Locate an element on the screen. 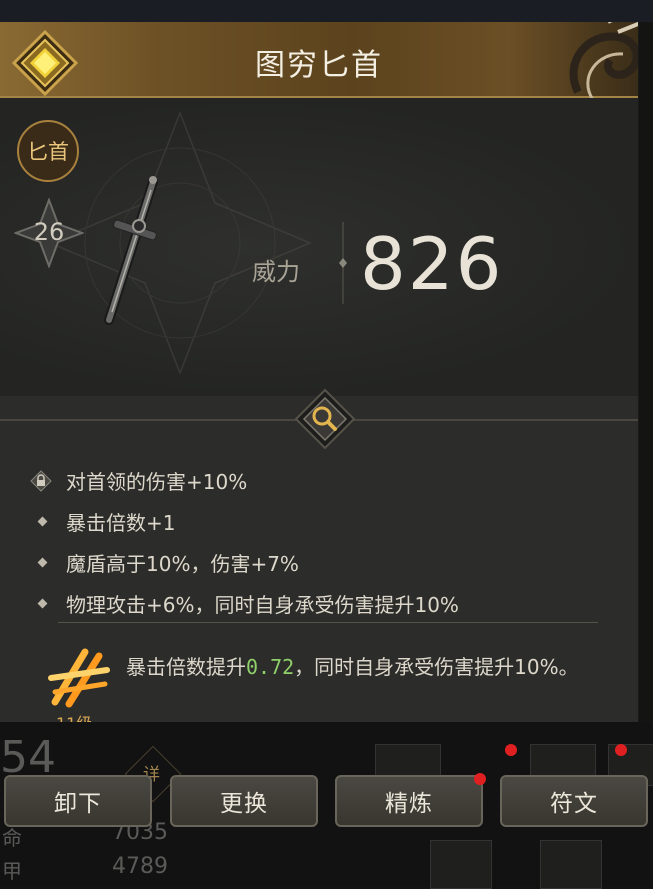  stats-divider is located at coordinates (328, 622).